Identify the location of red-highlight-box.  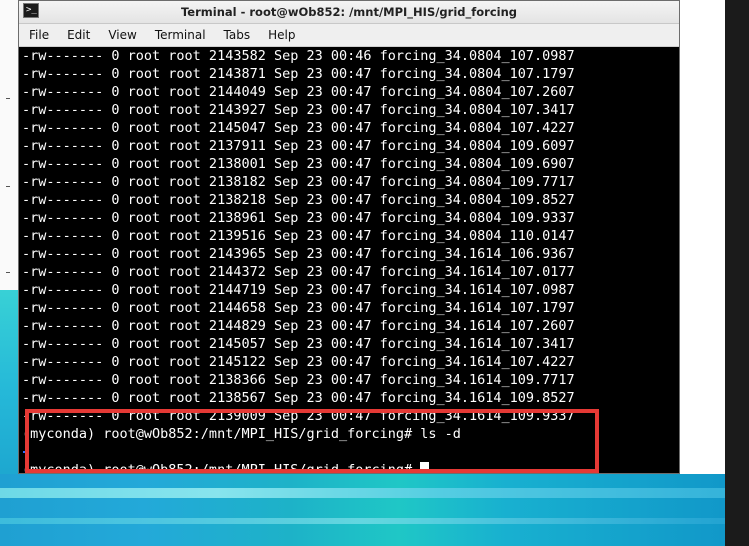
(312, 441).